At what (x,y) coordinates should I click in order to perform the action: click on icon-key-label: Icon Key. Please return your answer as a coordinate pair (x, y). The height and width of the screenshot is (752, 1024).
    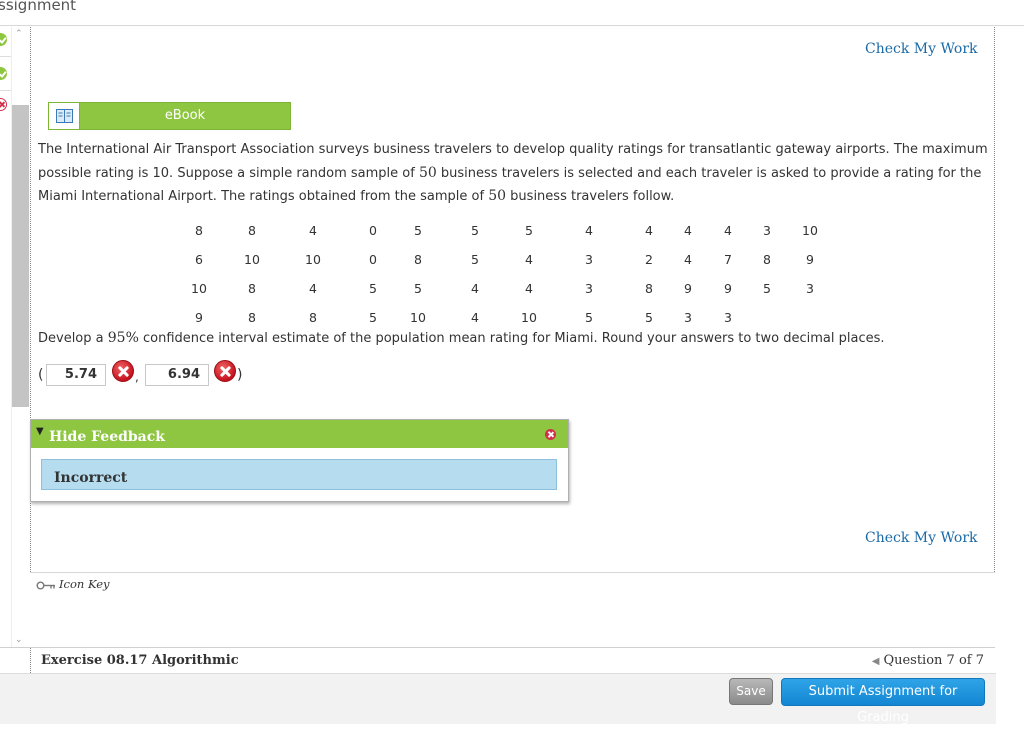
    Looking at the image, I should click on (84, 584).